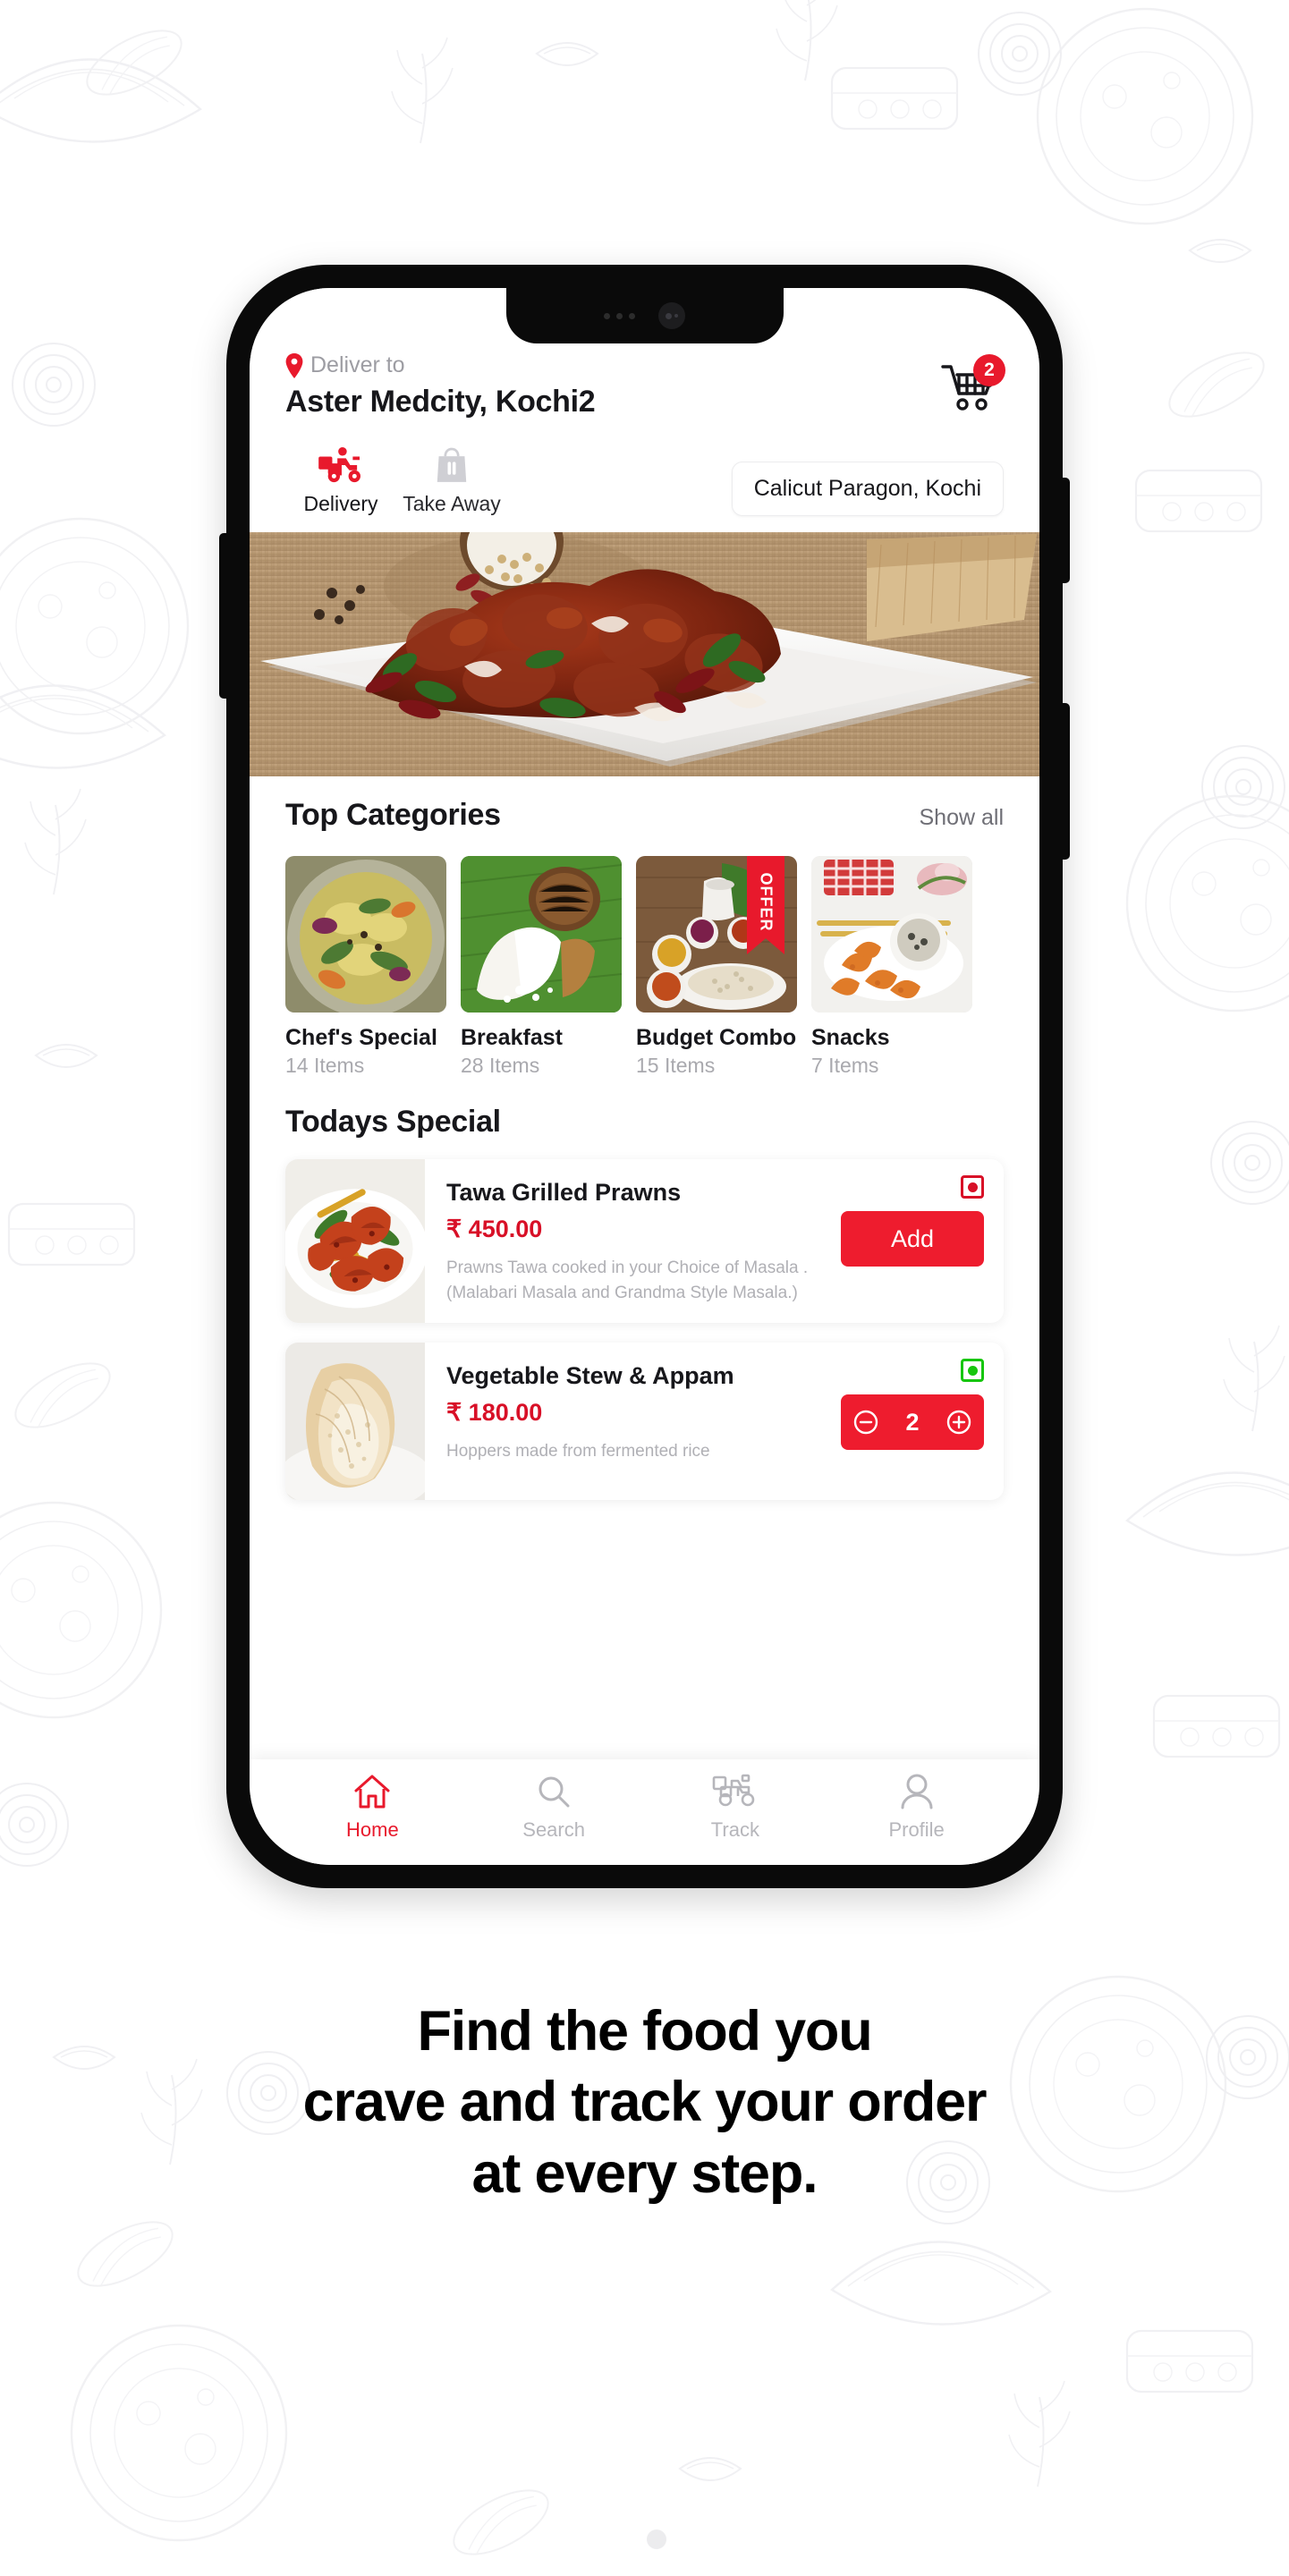 Image resolution: width=1289 pixels, height=2576 pixels. I want to click on category-name: Budget Combo, so click(716, 1037).